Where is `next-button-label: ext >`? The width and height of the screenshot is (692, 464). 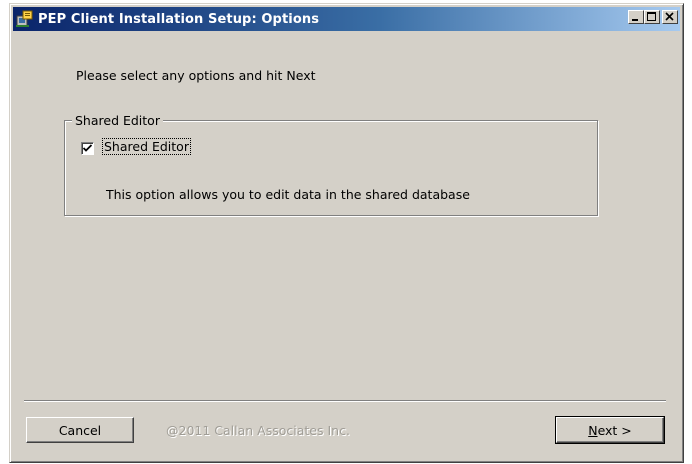
next-button-label: ext > is located at coordinates (614, 430).